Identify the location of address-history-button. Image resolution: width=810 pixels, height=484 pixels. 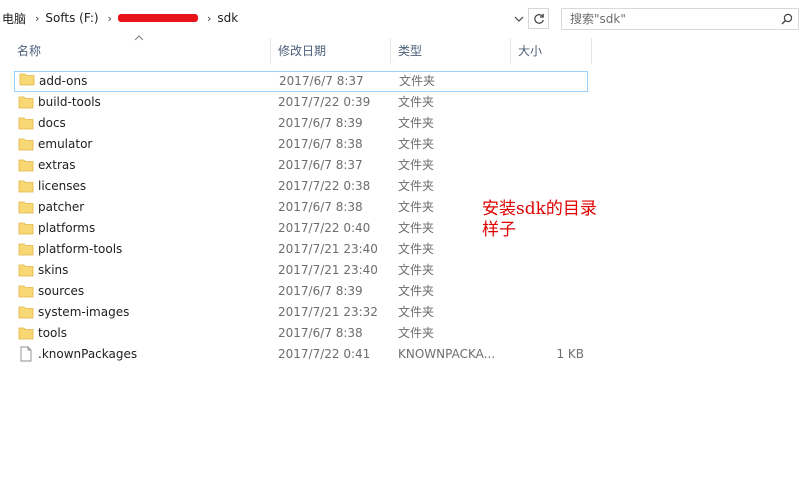
(519, 19).